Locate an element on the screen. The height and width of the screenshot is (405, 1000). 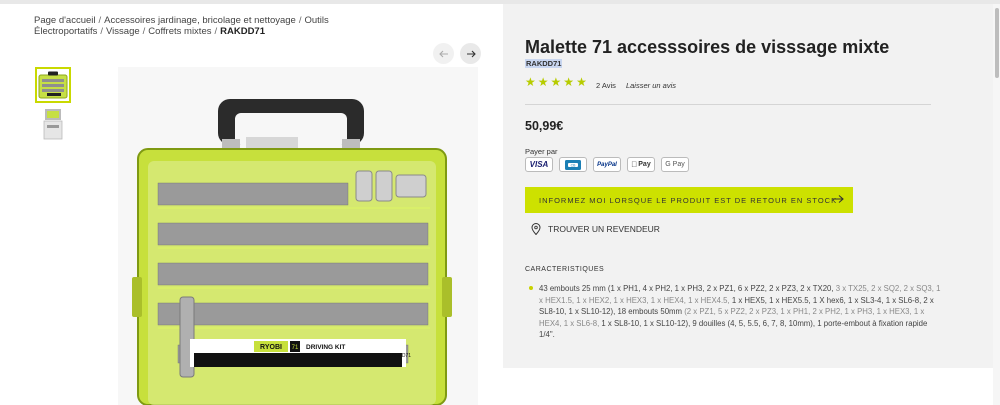
leave-review-link: Laisser un avis is located at coordinates (651, 85).